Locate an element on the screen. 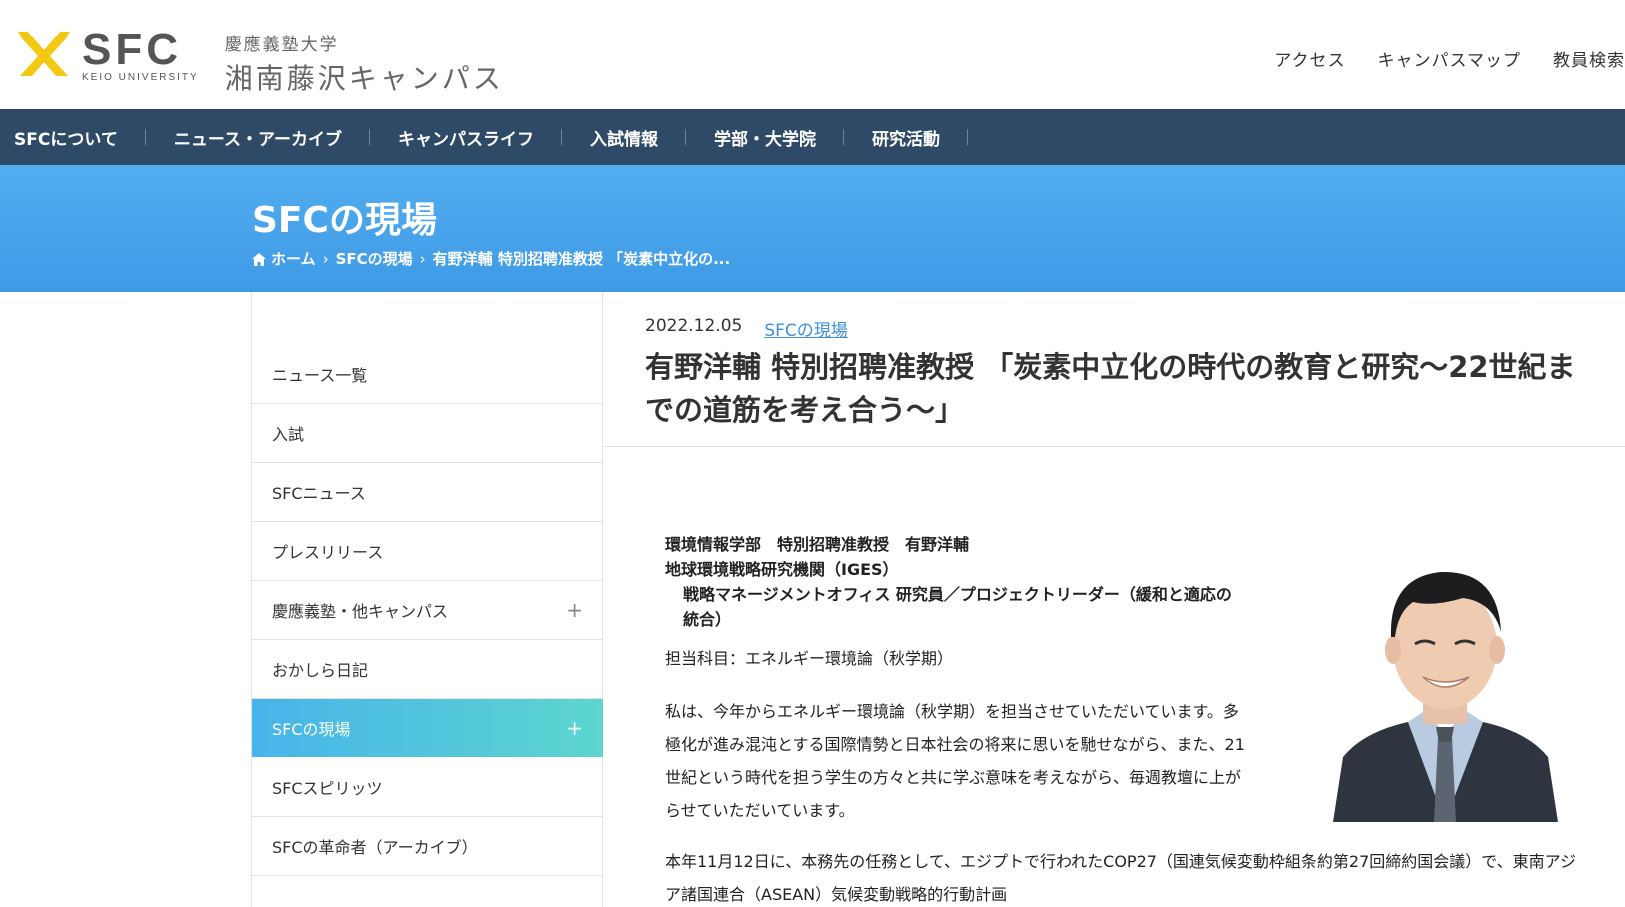 The height and width of the screenshot is (907, 1625). logo-wordmark: SFC KEIO UNIVERSITY is located at coordinates (140, 54).